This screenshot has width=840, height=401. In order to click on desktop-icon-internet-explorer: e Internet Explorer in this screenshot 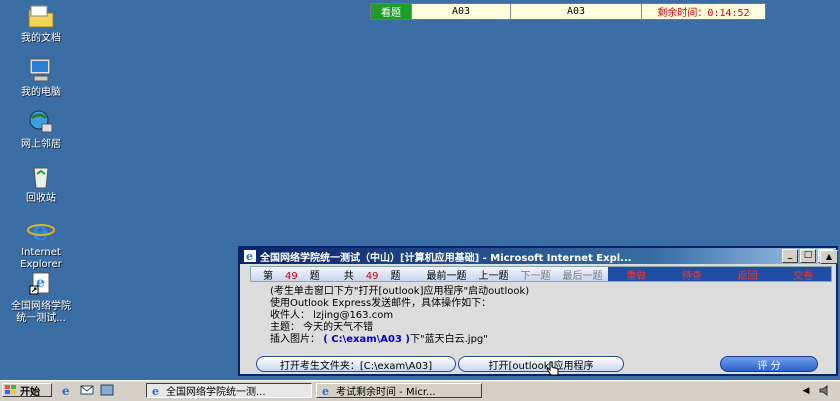, I will do `click(41, 243)`.